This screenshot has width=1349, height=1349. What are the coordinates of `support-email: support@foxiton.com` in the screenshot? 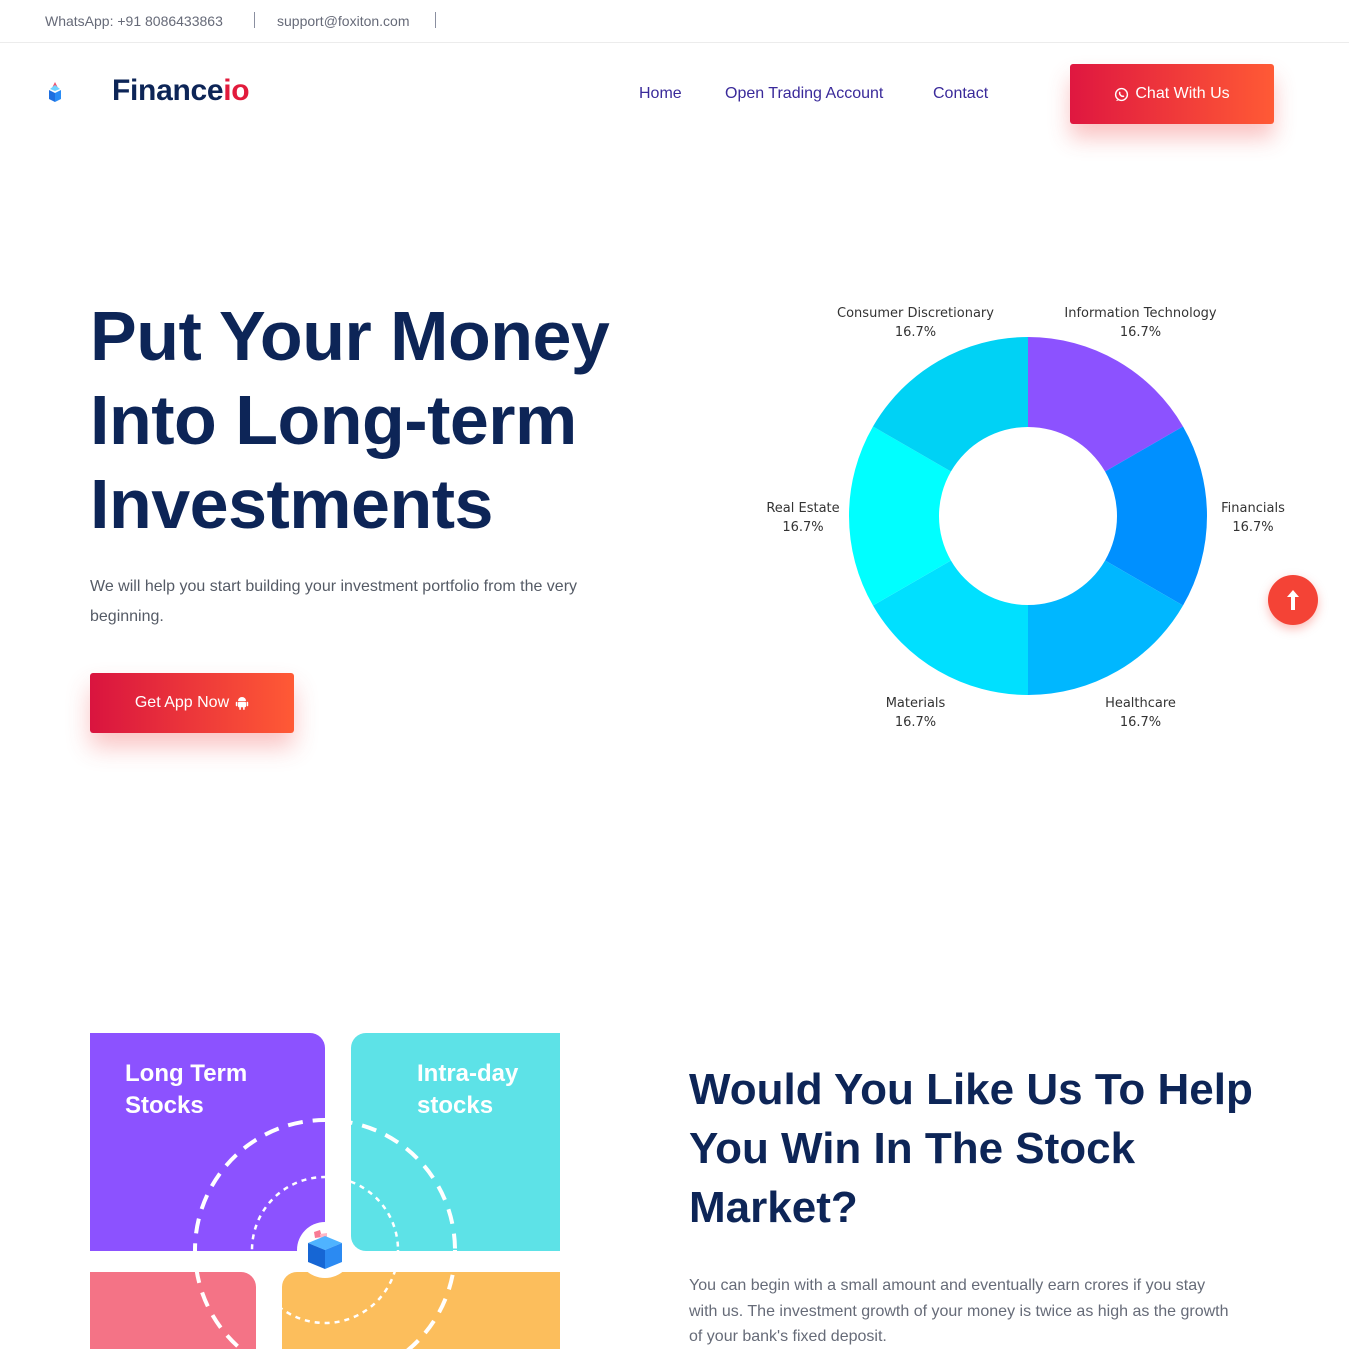 It's located at (343, 21).